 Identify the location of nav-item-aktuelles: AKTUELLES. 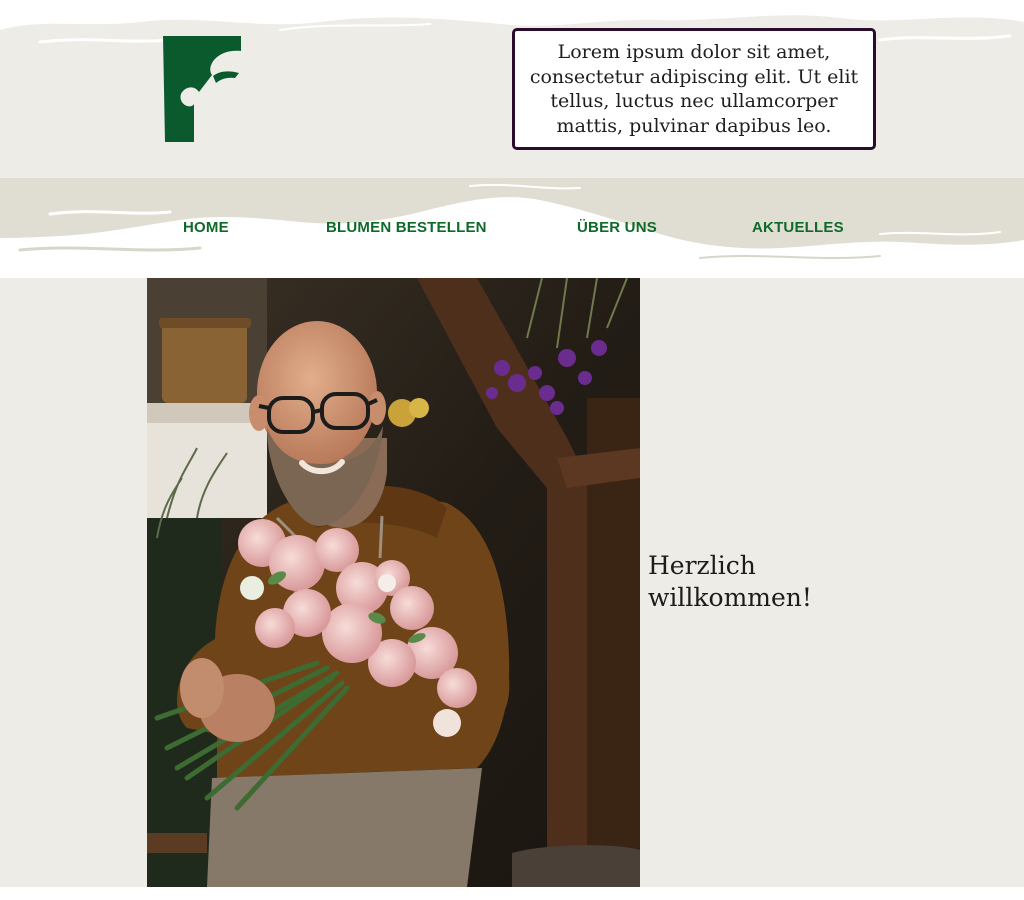
(798, 227).